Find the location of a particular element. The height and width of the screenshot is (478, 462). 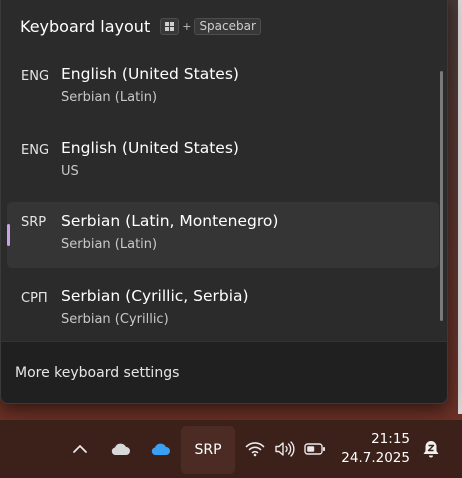

clock-date: 24.7.2025 is located at coordinates (375, 458).